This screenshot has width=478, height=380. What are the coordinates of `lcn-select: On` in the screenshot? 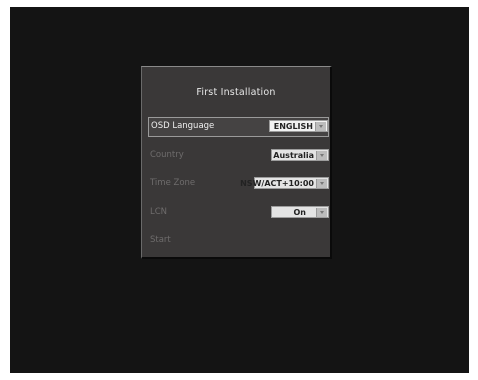 It's located at (300, 212).